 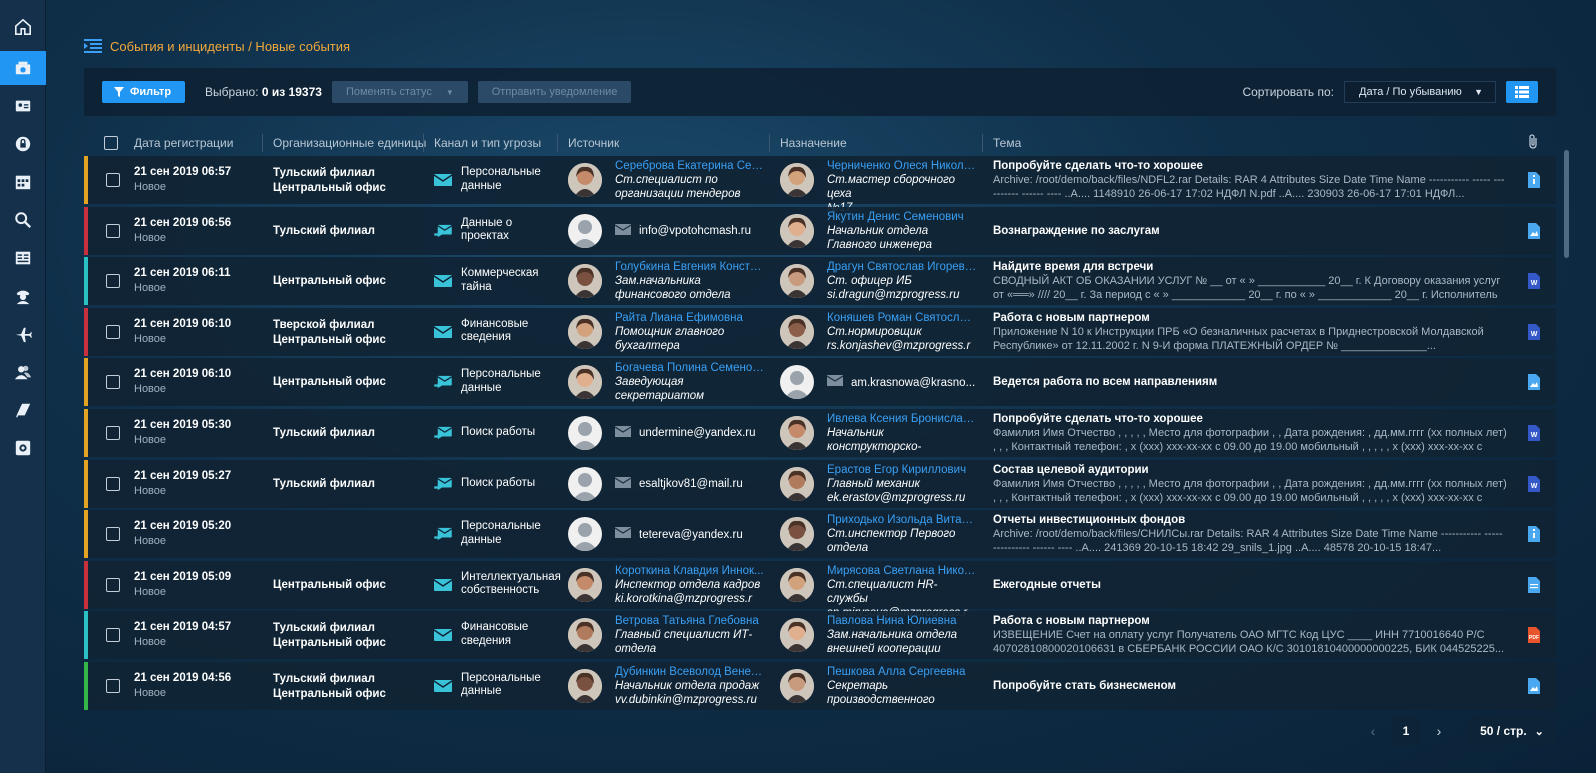 What do you see at coordinates (23, 296) in the screenshot?
I see `sidebar-item-agents` at bounding box center [23, 296].